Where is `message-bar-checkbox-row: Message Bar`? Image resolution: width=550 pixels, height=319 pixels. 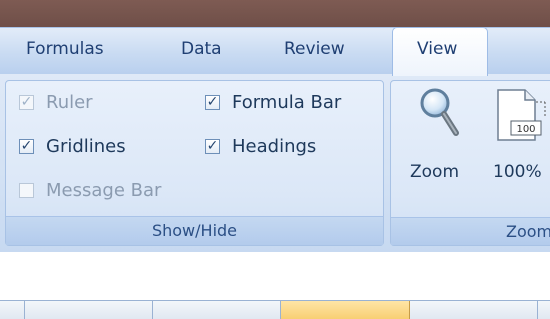 message-bar-checkbox-row: Message Bar is located at coordinates (90, 190).